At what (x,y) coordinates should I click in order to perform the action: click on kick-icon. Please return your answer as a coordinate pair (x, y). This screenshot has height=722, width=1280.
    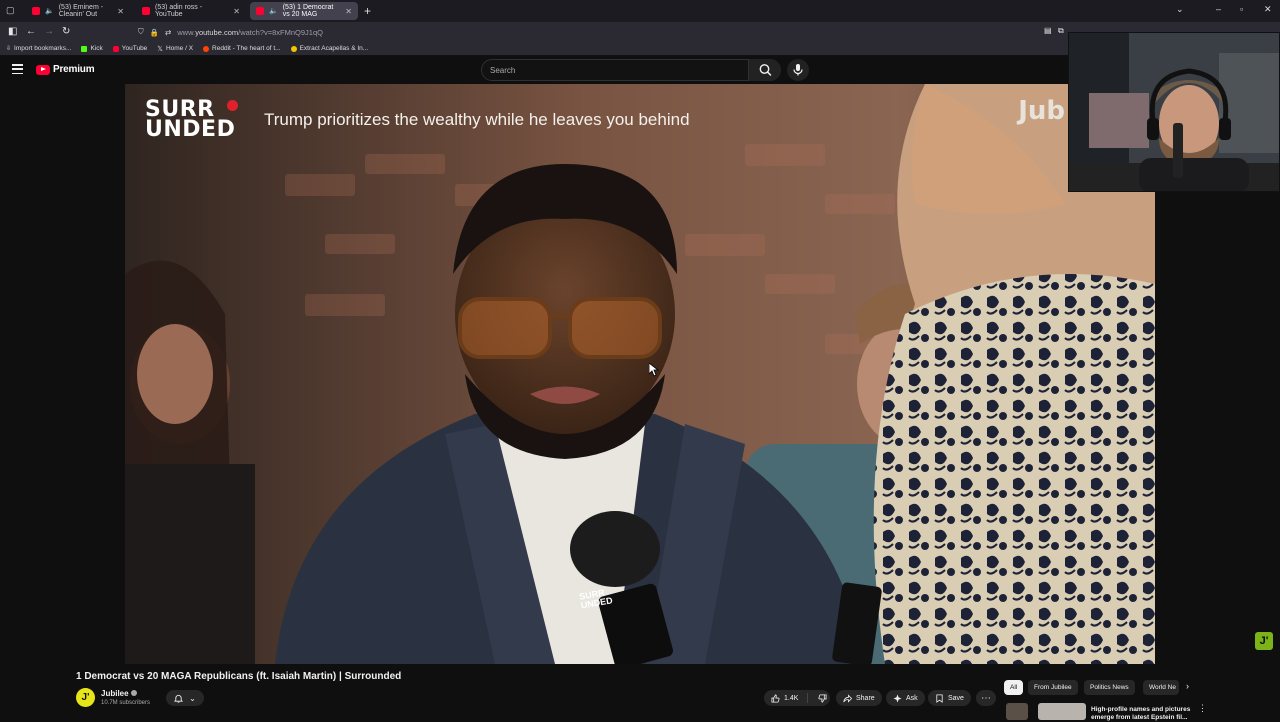
    Looking at the image, I should click on (84, 48).